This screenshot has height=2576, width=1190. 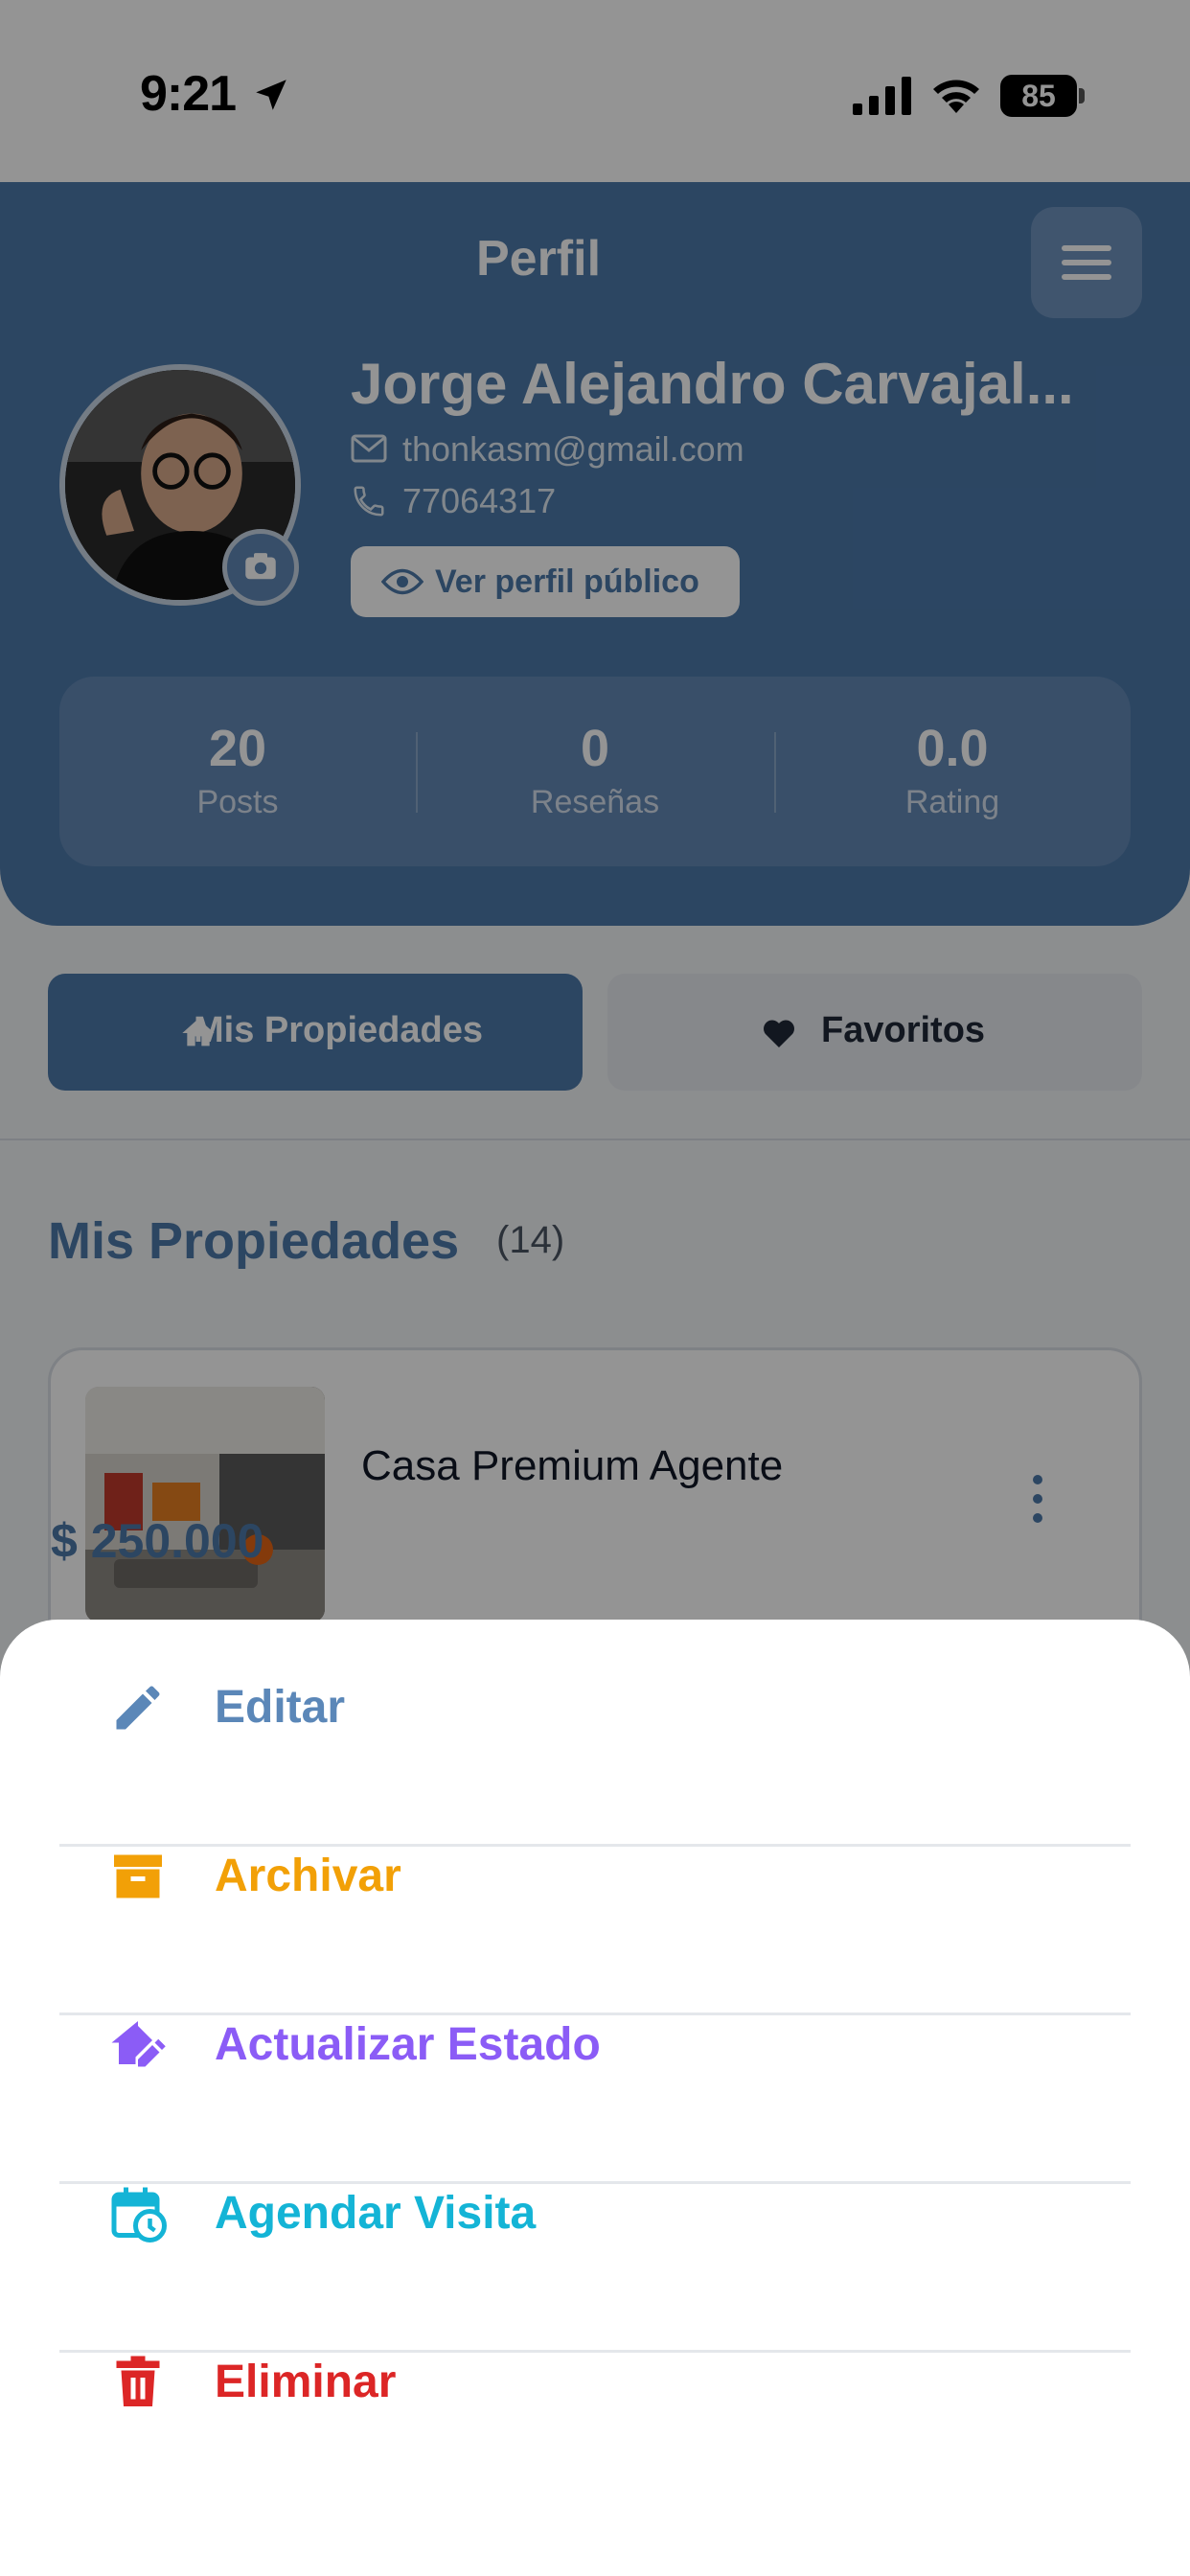 What do you see at coordinates (376, 2213) in the screenshot?
I see `schedule-visit-label: Agendar Visita` at bounding box center [376, 2213].